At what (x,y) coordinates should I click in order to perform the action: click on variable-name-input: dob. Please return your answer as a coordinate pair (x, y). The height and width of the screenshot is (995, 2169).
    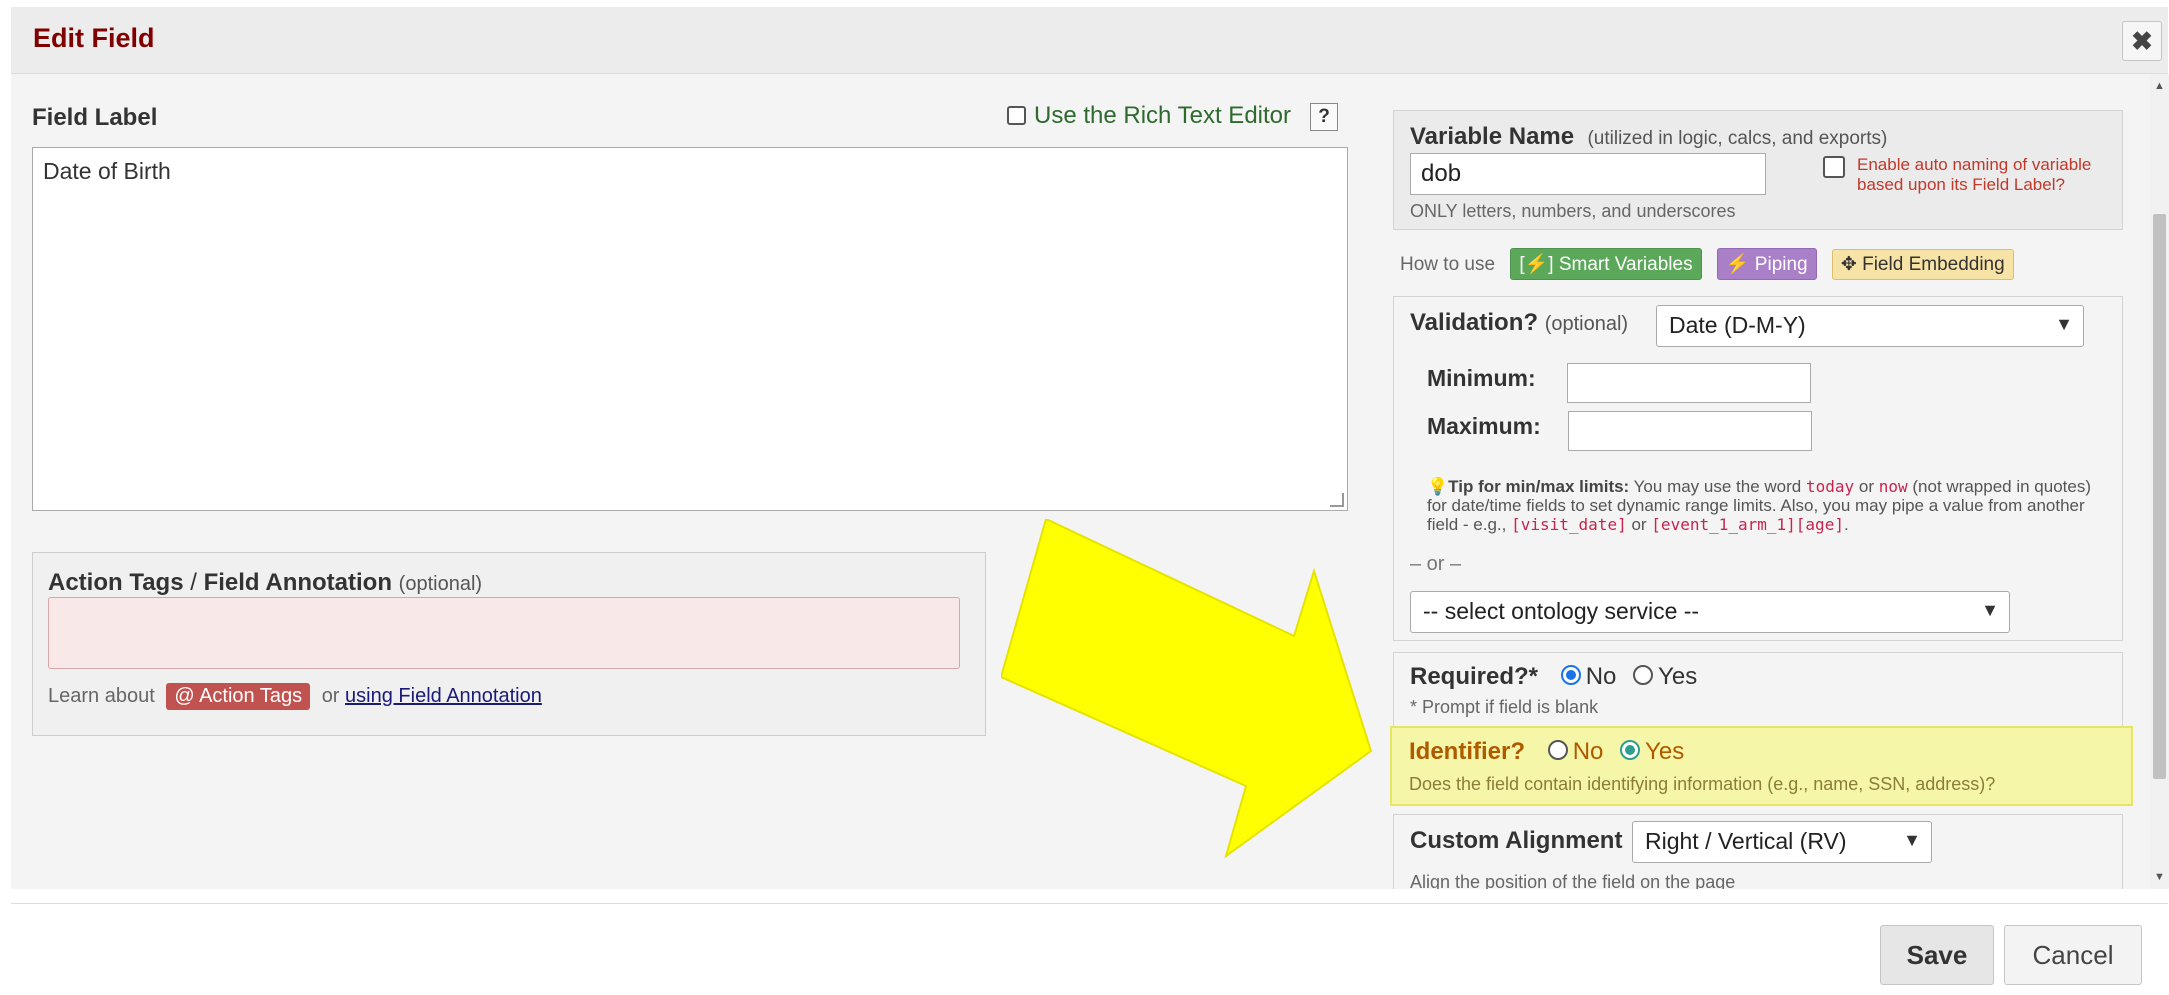
    Looking at the image, I should click on (1588, 174).